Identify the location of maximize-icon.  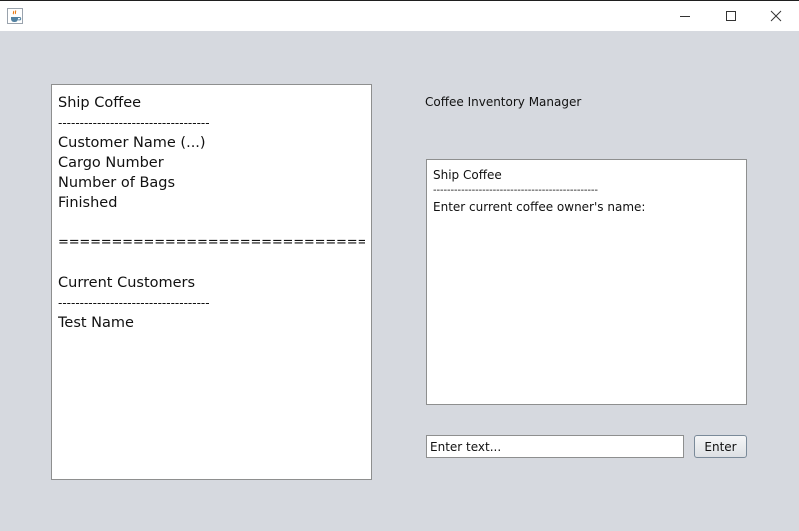
(731, 16).